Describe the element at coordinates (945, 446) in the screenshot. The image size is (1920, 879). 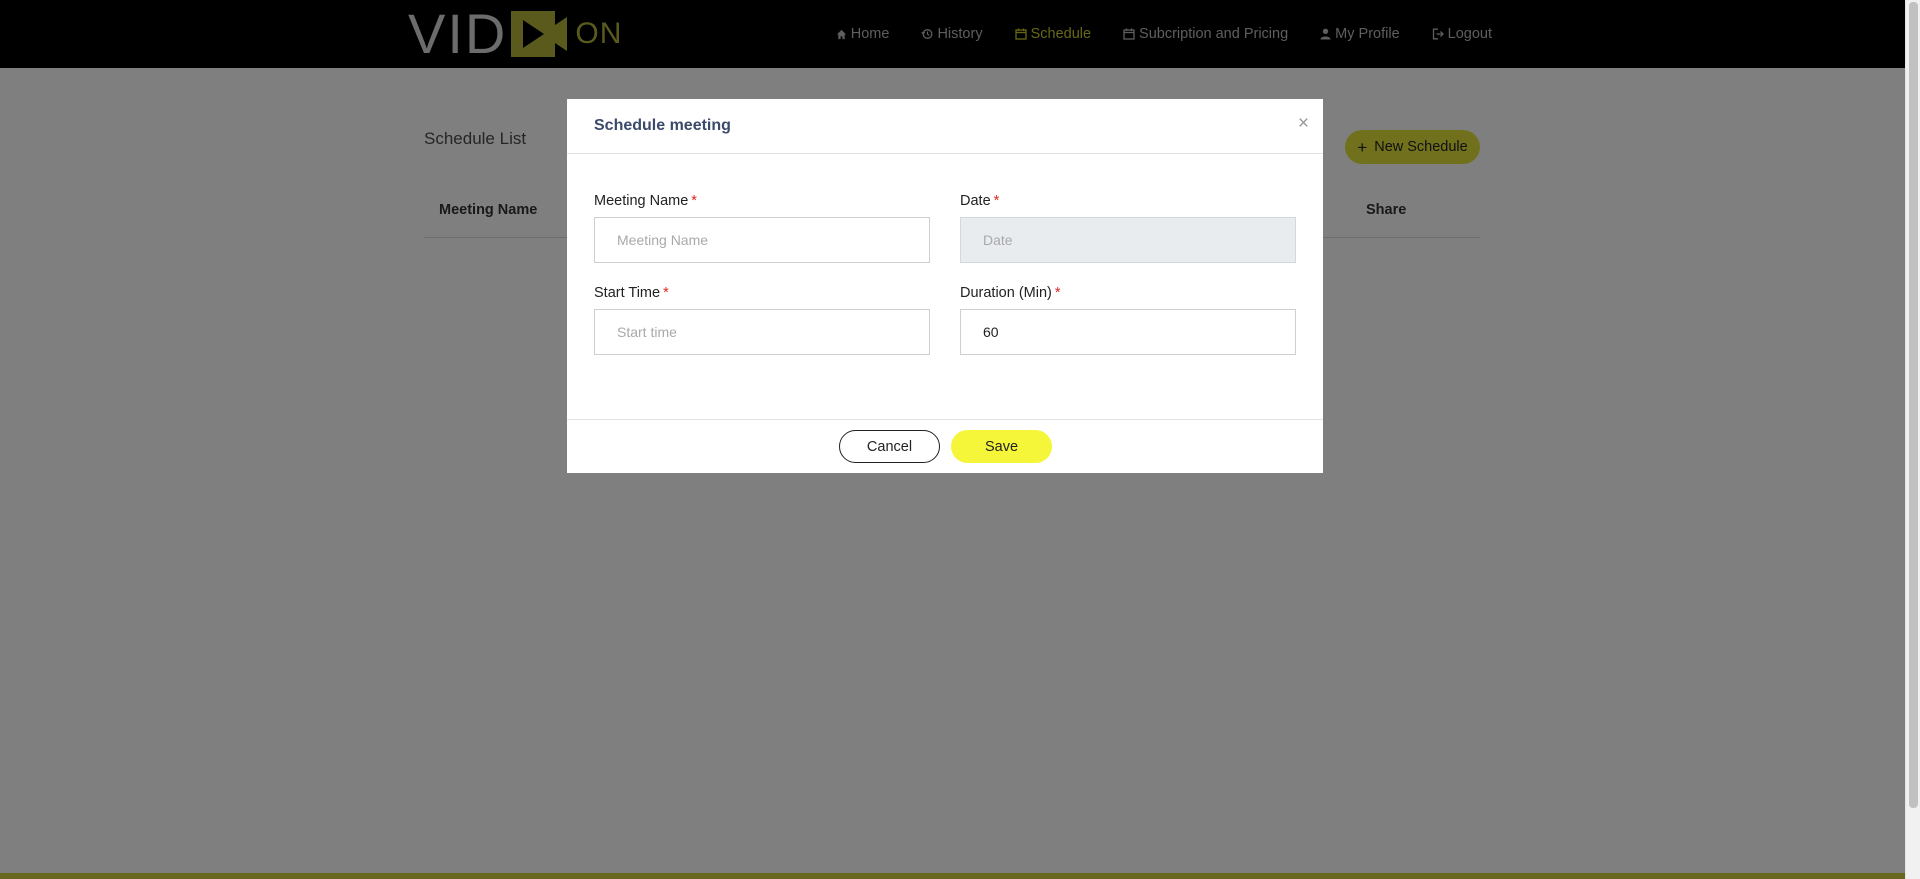
I see `modal-footer: Cancel Save` at that location.